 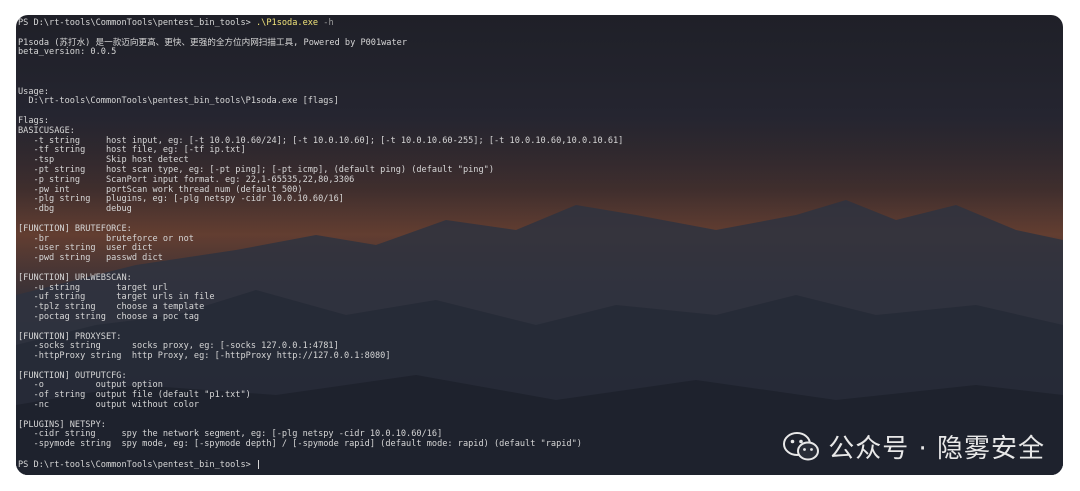 I want to click on output-line: -nc output without color, so click(x=109, y=405).